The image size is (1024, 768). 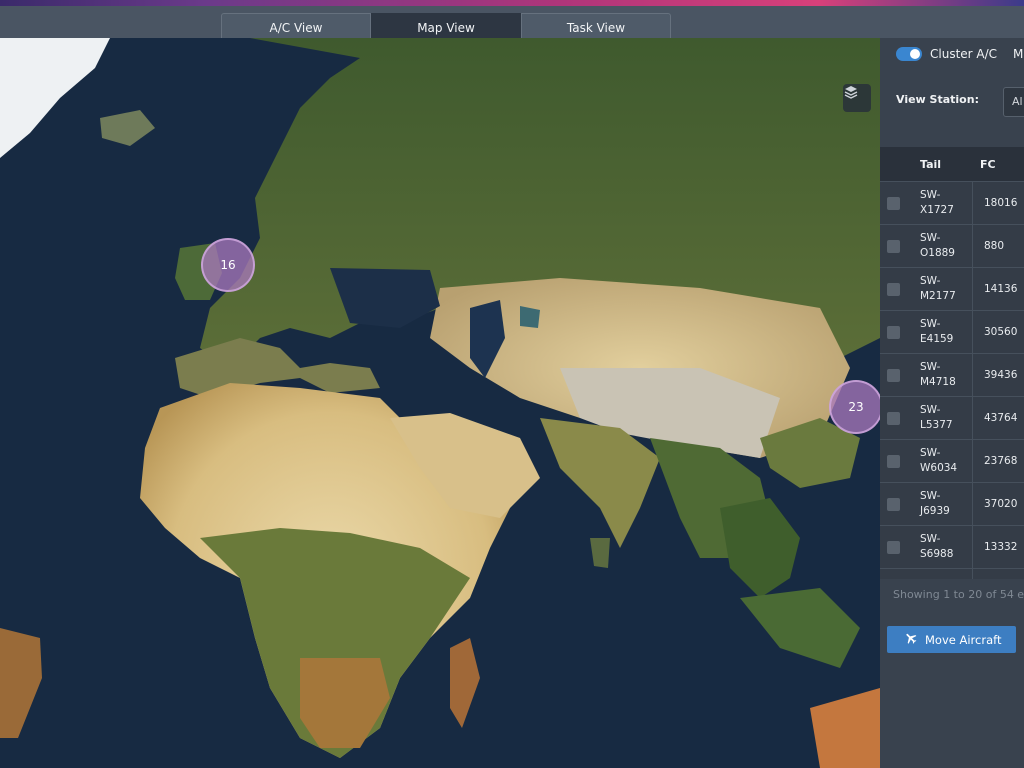 What do you see at coordinates (952, 573) in the screenshot?
I see `table-row: SW-` at bounding box center [952, 573].